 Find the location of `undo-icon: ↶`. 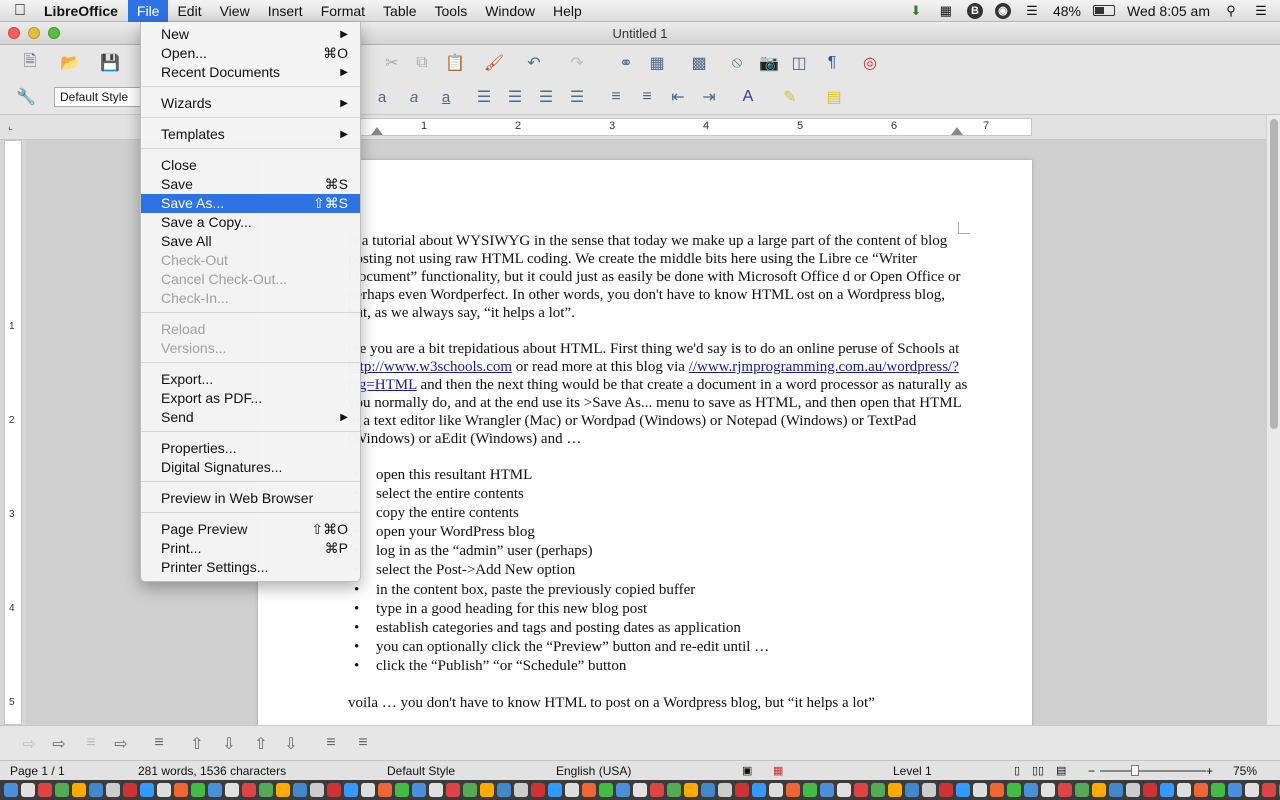

undo-icon: ↶ is located at coordinates (534, 63).